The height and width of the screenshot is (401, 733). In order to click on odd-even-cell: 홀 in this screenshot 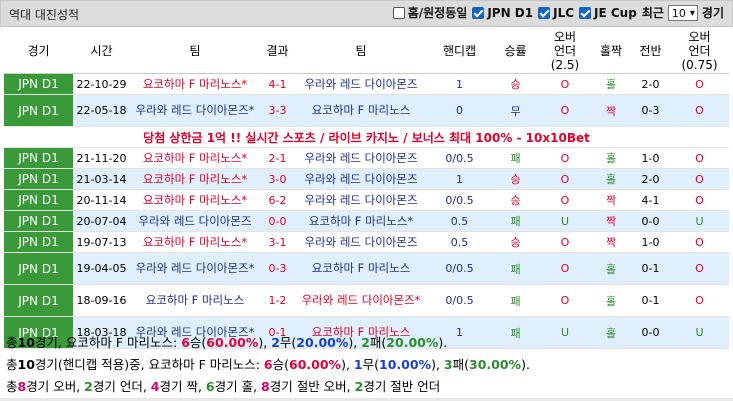, I will do `click(611, 179)`.